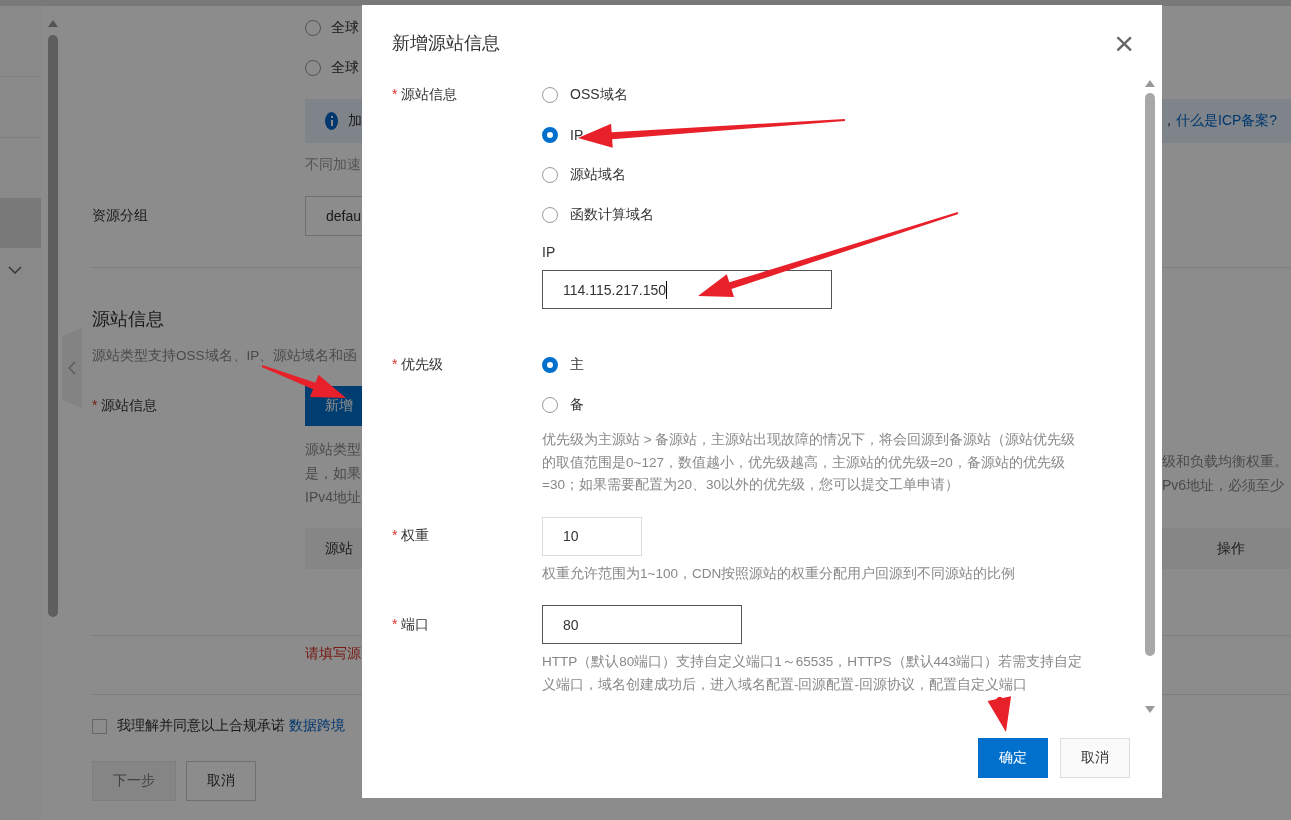 Image resolution: width=1291 pixels, height=820 pixels. I want to click on notice-text: ，, so click(1169, 121).